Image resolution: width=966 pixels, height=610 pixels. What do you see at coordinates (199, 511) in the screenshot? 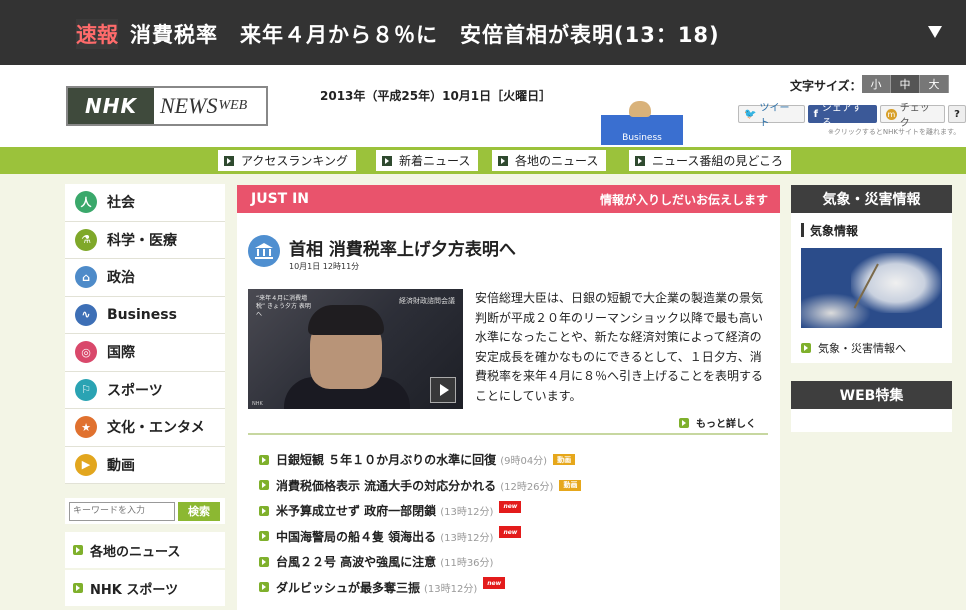
I see `search-button: 検索` at bounding box center [199, 511].